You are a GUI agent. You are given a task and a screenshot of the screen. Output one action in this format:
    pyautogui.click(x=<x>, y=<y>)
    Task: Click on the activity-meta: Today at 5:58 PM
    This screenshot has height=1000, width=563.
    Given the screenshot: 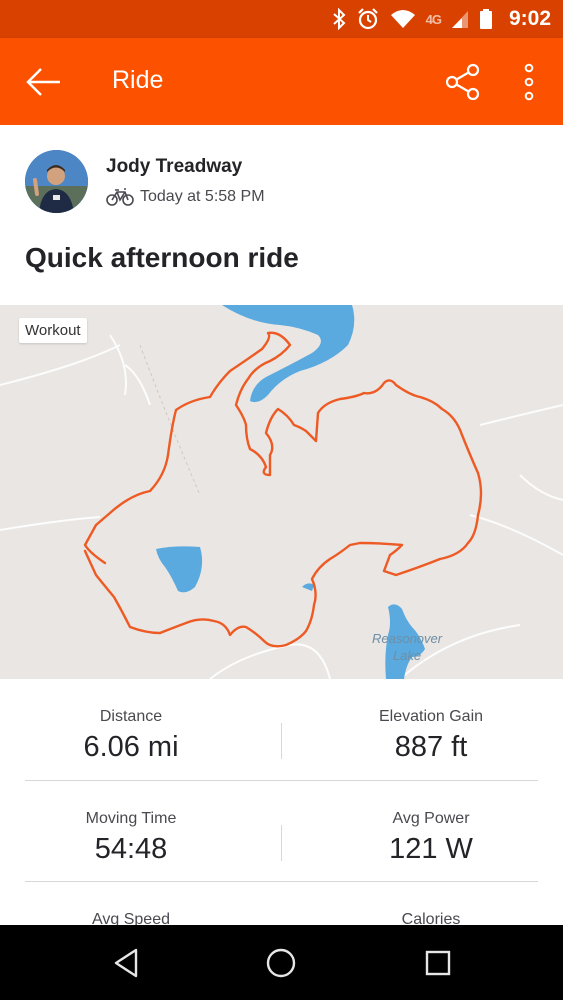 What is the action you would take?
    pyautogui.click(x=185, y=197)
    